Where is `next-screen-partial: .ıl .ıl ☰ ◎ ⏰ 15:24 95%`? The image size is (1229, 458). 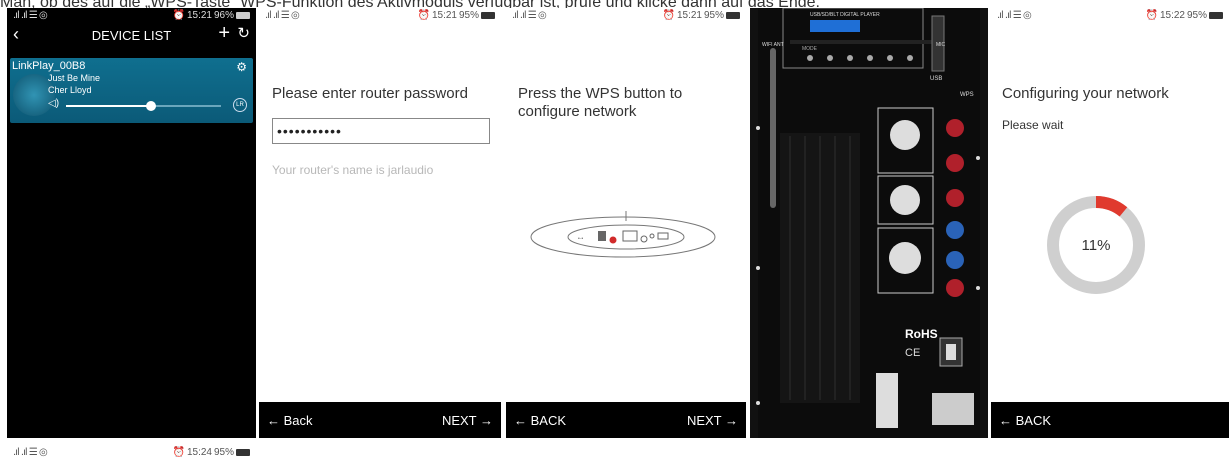
next-screen-partial: .ıl .ıl ☰ ◎ ⏰ 15:24 95% is located at coordinates (131, 452).